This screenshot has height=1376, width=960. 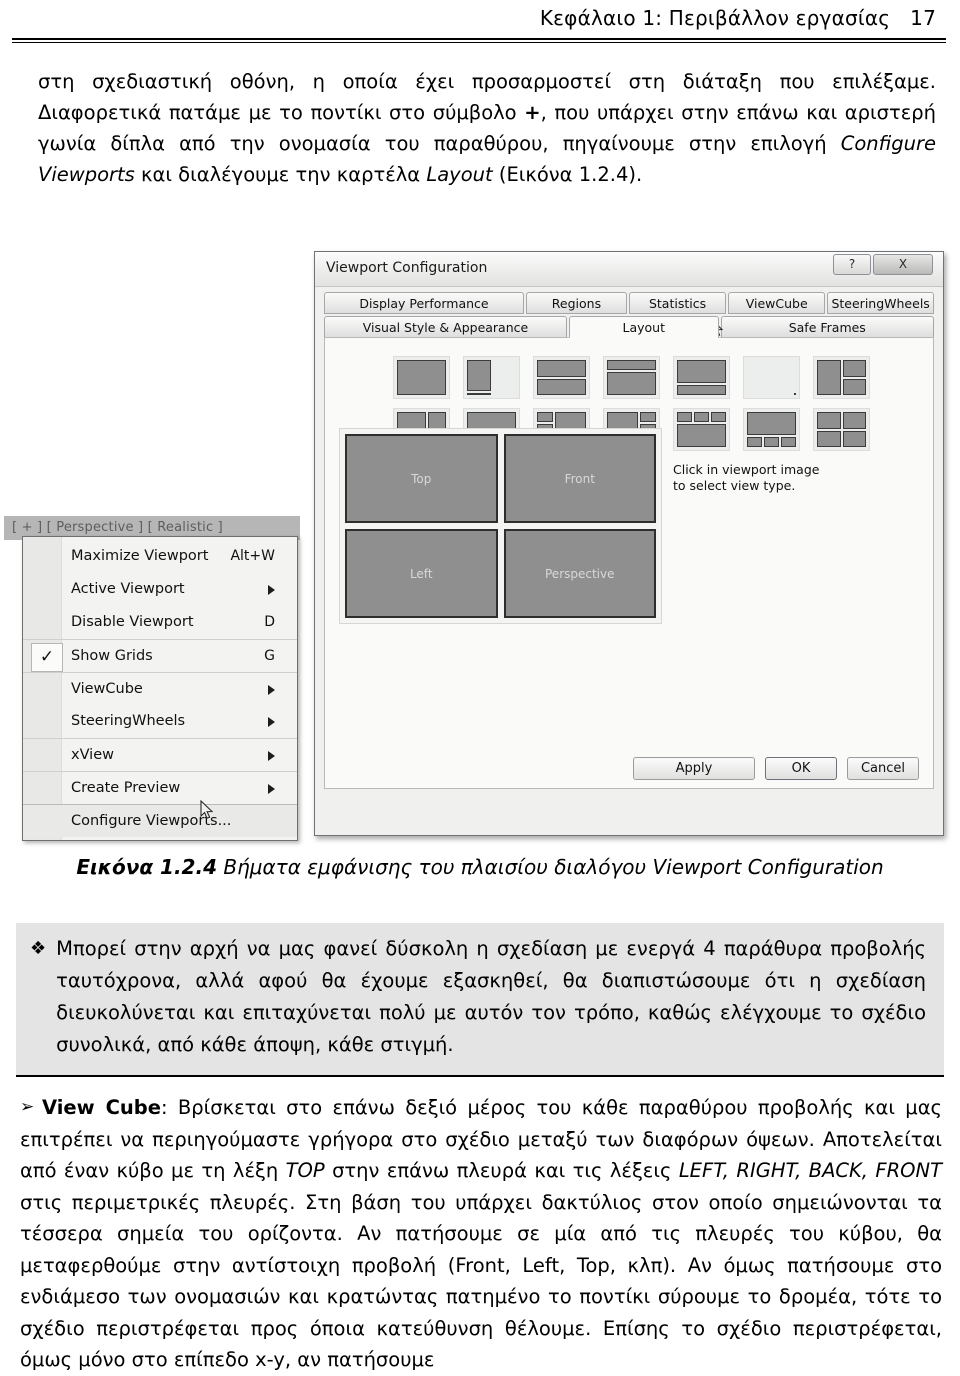 What do you see at coordinates (677, 303) in the screenshot?
I see `tab-statistics: Statistics` at bounding box center [677, 303].